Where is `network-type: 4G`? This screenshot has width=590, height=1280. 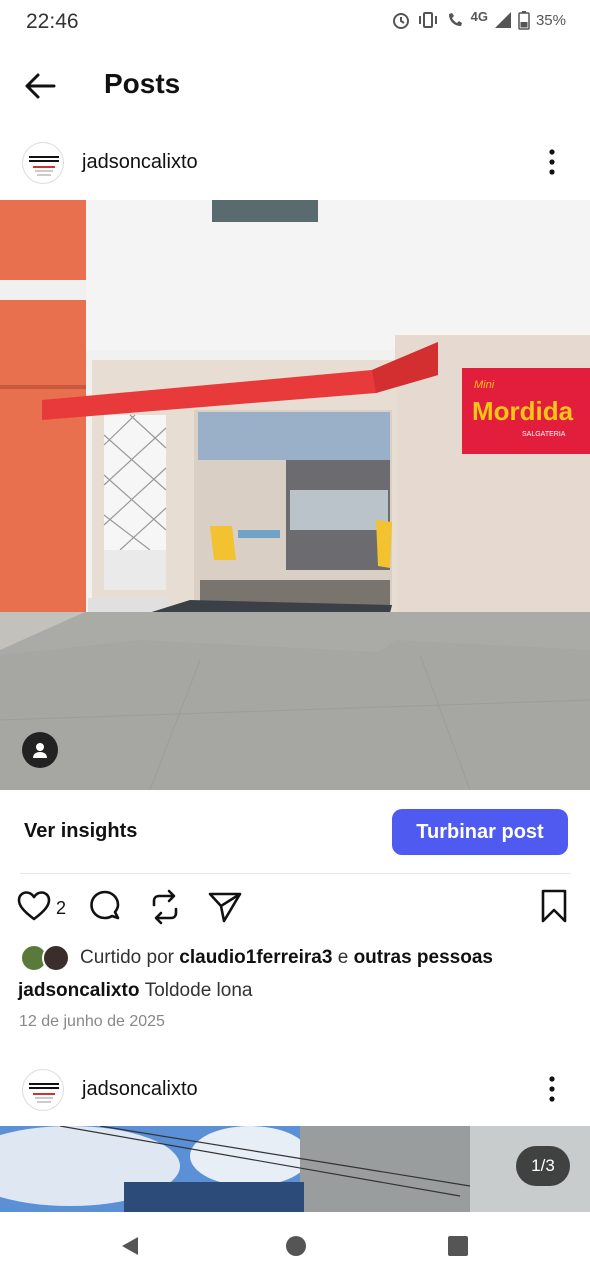
network-type: 4G is located at coordinates (479, 16).